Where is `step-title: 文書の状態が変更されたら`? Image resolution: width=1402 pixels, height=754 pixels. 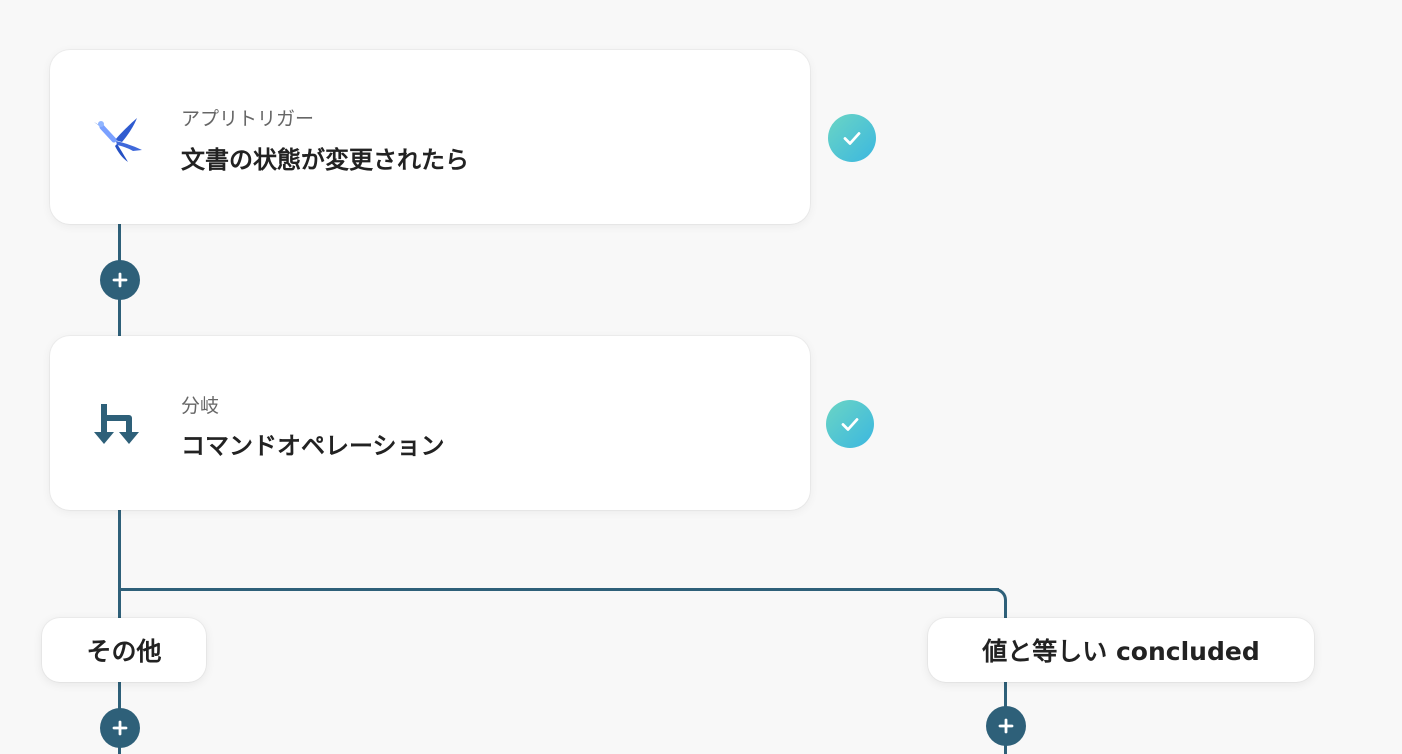
step-title: 文書の状態が変更されたら is located at coordinates (325, 160).